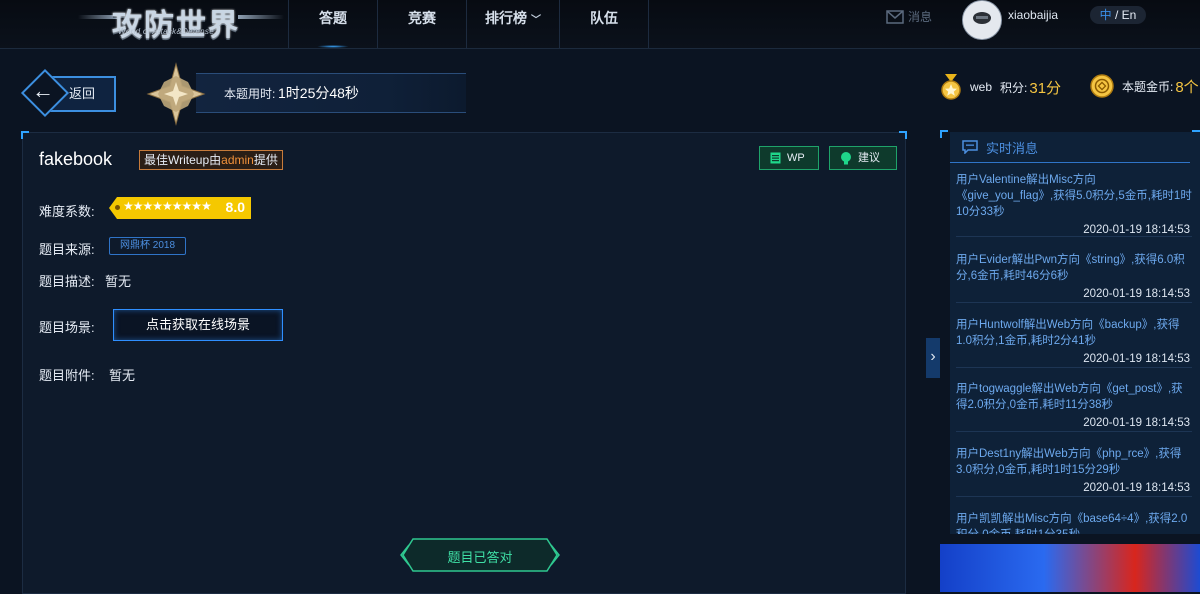 The height and width of the screenshot is (594, 1200). Describe the element at coordinates (1070, 147) in the screenshot. I see `feed-header: 实时消息` at that location.